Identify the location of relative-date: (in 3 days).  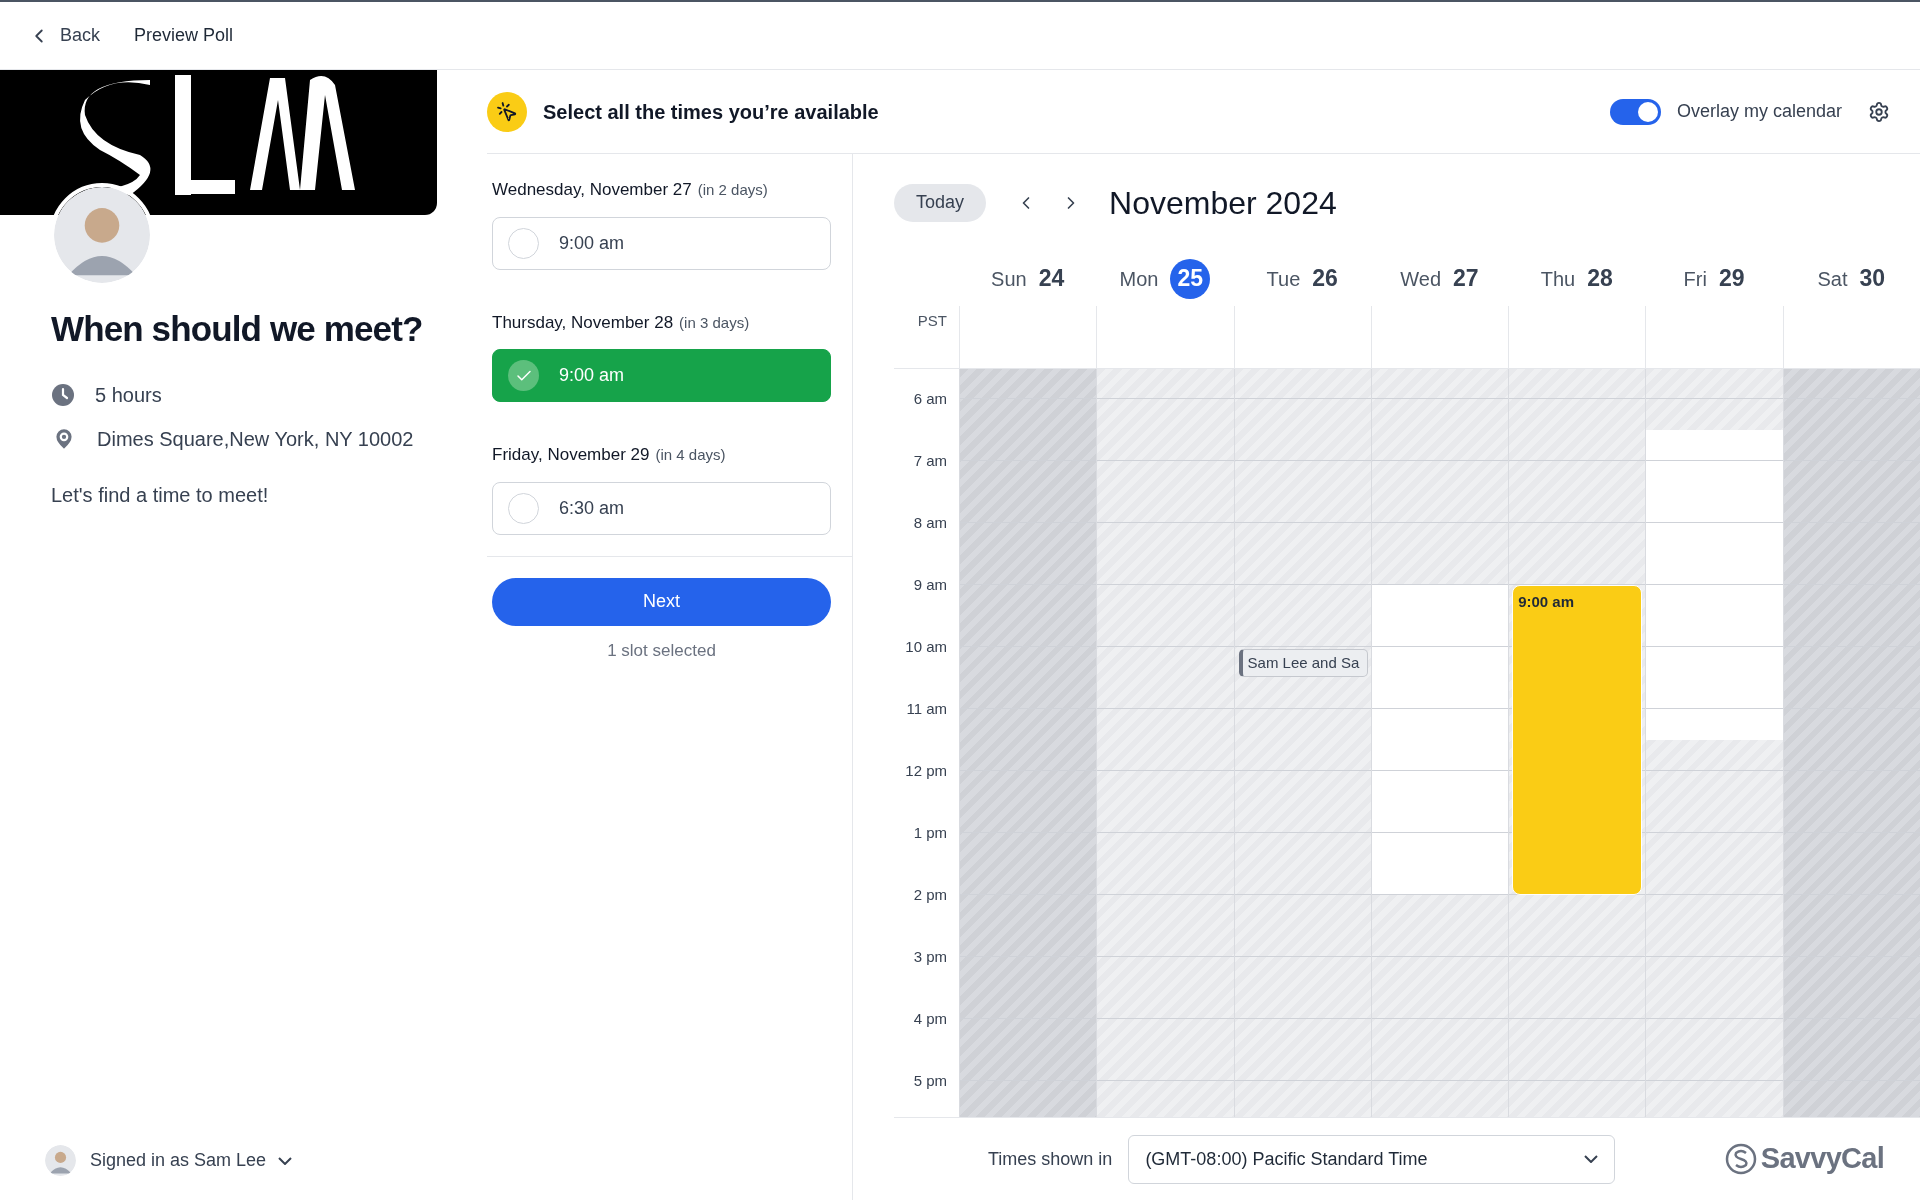
(714, 322).